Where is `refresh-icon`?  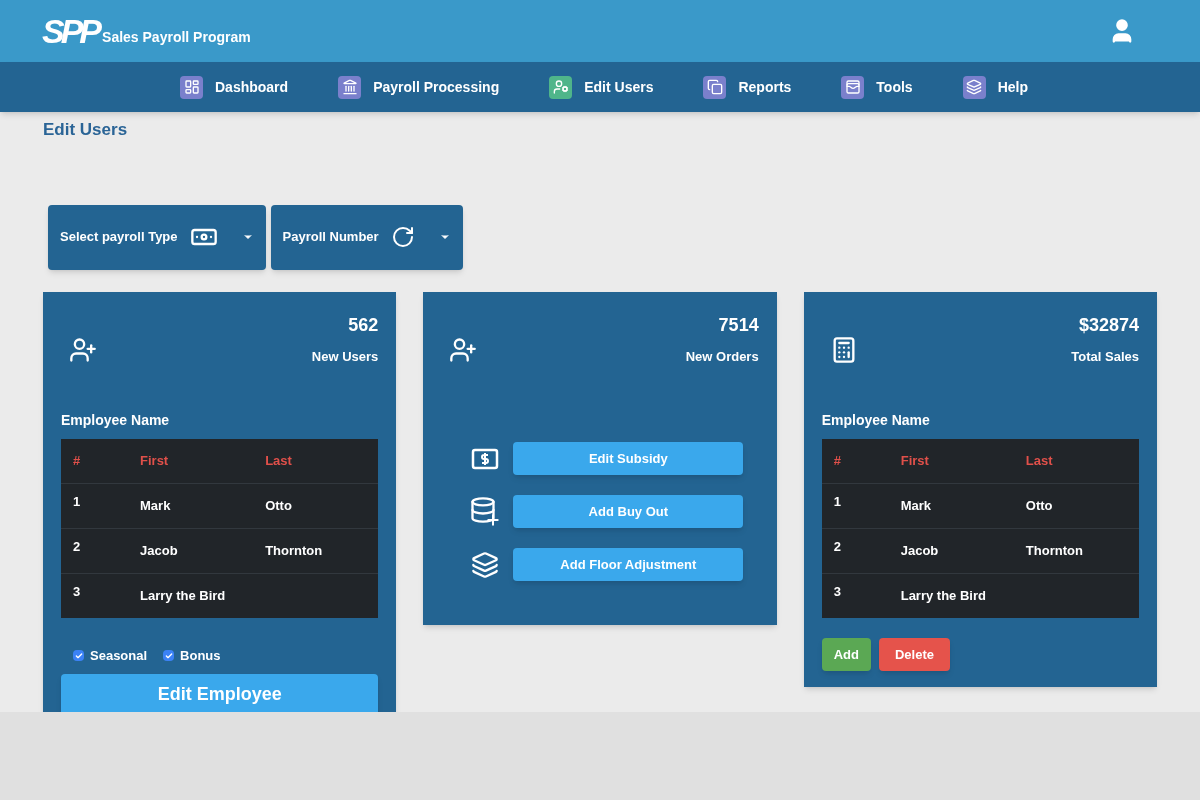
refresh-icon is located at coordinates (402, 237).